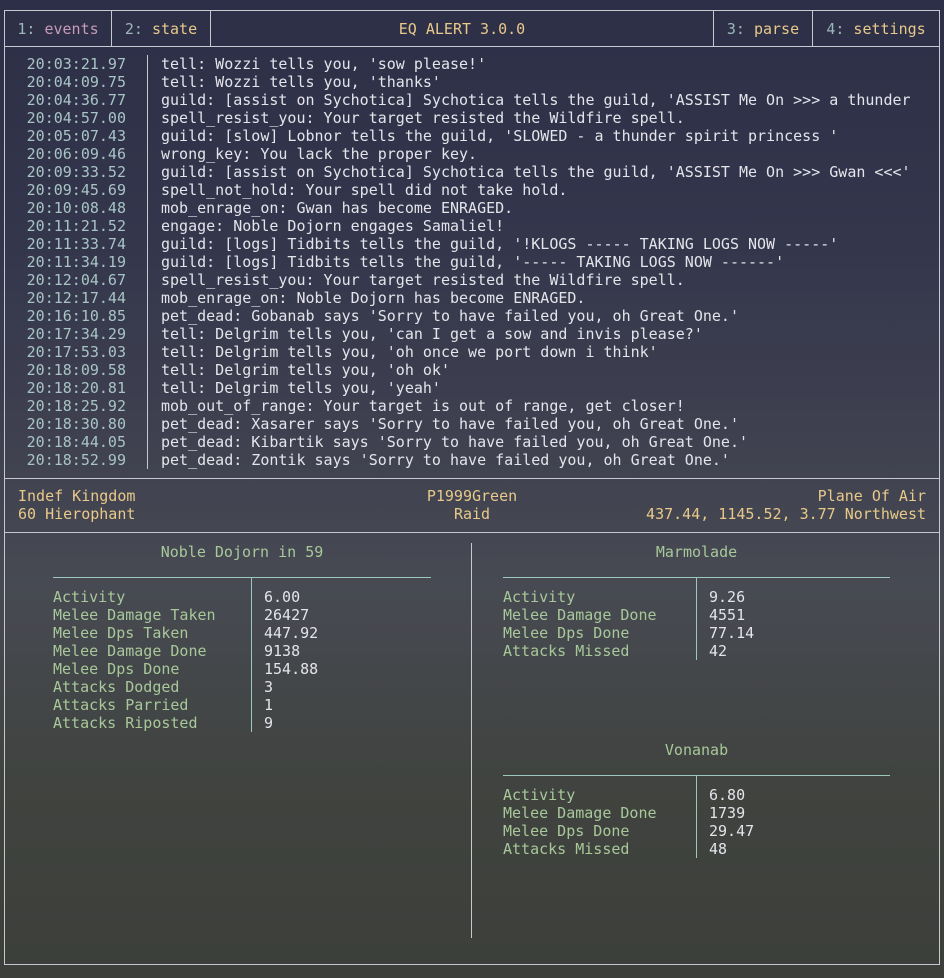 Image resolution: width=944 pixels, height=978 pixels. I want to click on event-message: tell: Wozzi tells you, 'sow please!', so click(324, 64).